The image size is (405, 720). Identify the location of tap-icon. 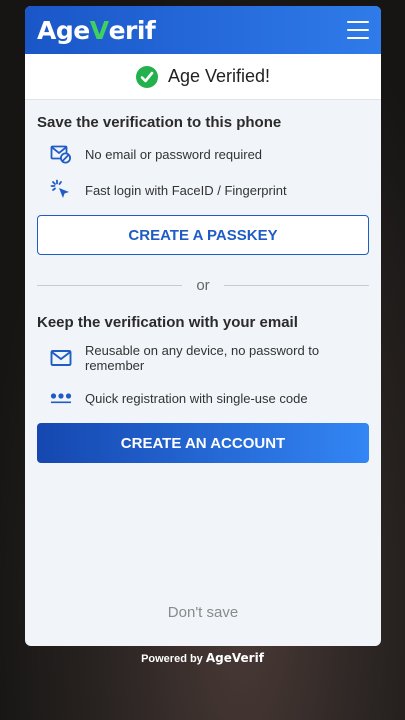
(61, 190).